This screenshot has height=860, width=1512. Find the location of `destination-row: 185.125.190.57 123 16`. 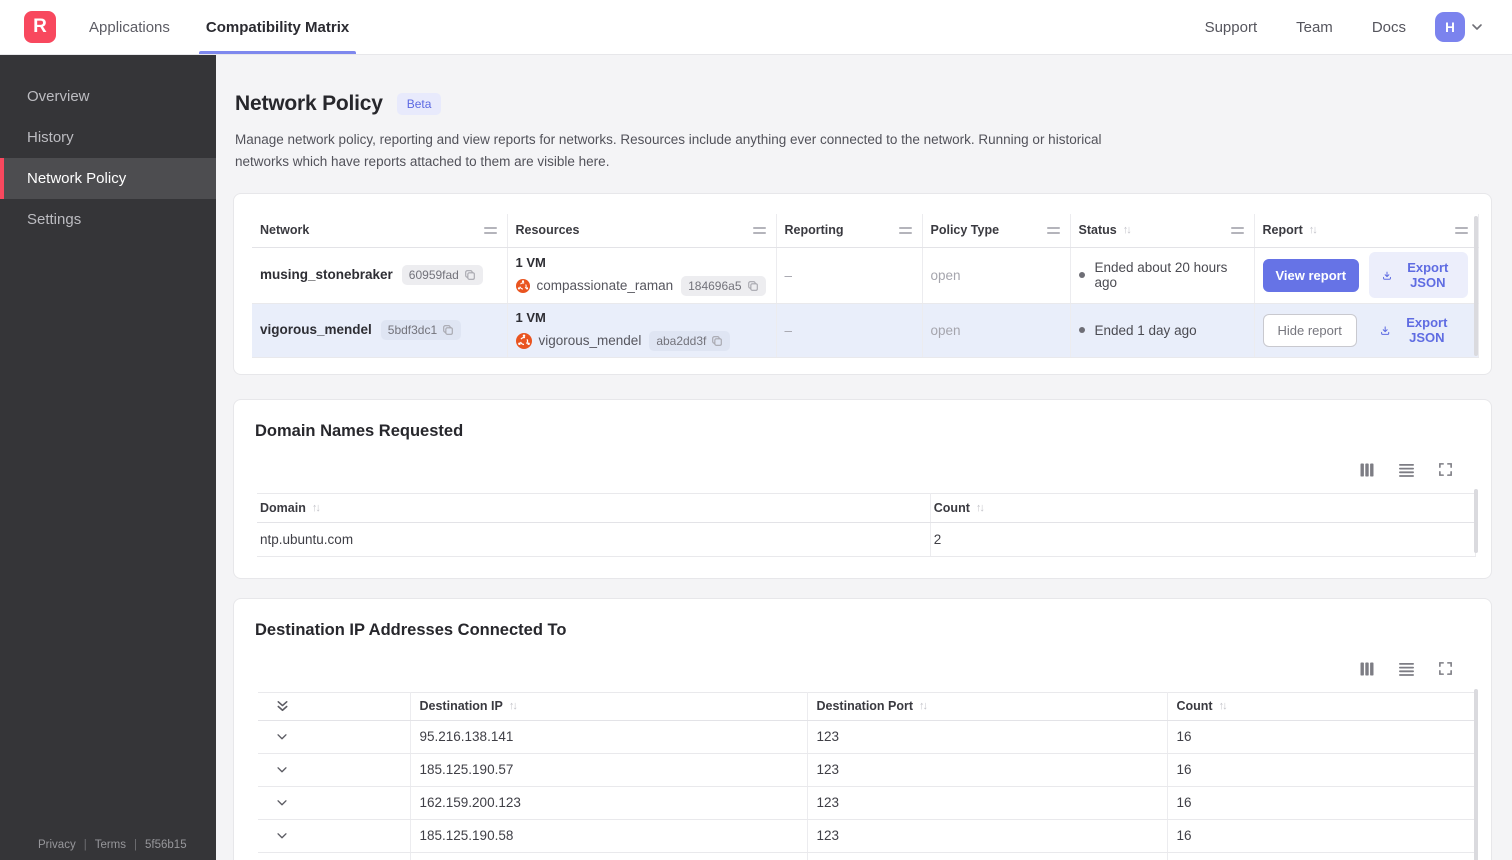

destination-row: 185.125.190.57 123 16 is located at coordinates (867, 770).